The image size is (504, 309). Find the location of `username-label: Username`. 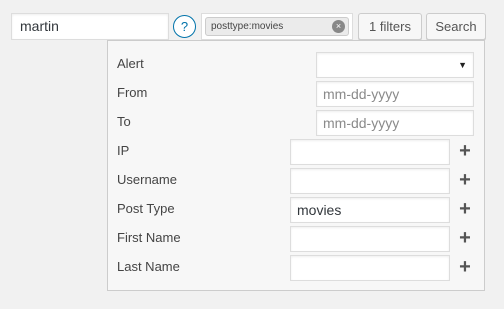

username-label: Username is located at coordinates (147, 179).